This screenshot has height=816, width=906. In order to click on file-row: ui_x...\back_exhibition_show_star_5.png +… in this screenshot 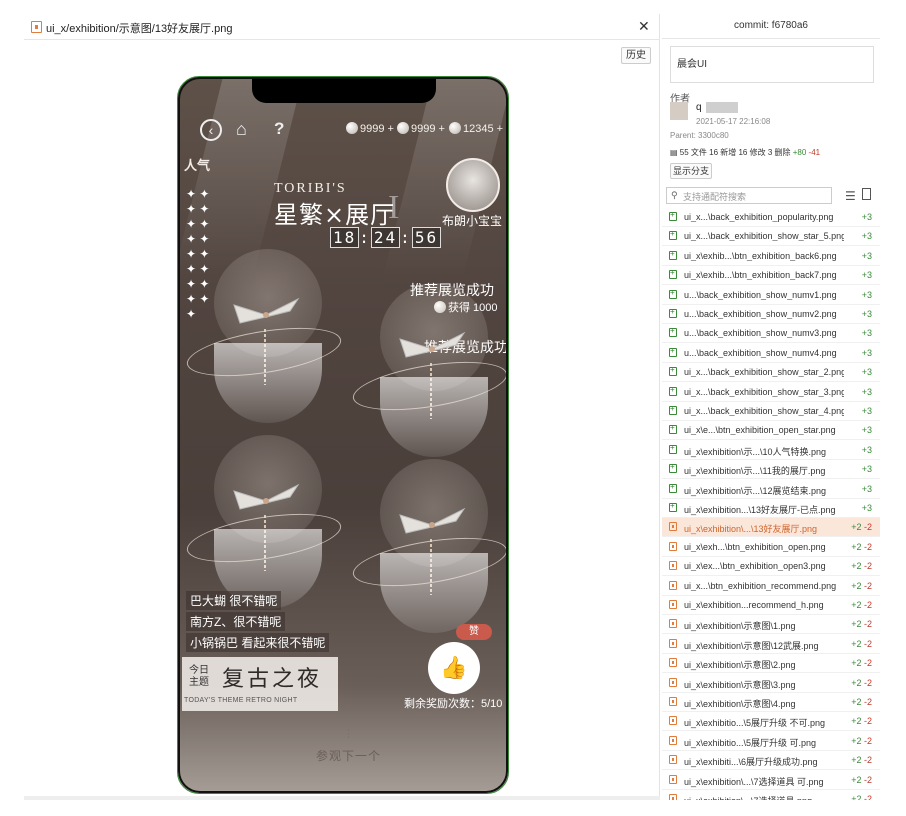, I will do `click(771, 237)`.